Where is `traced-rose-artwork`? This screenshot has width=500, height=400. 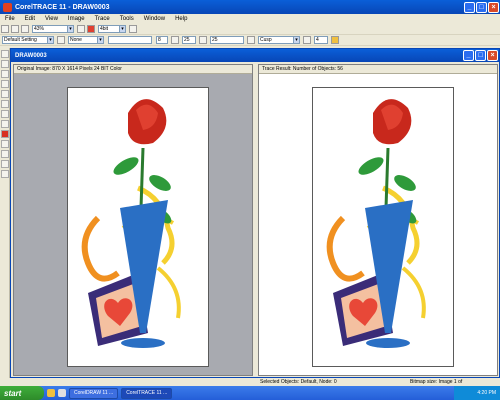 traced-rose-artwork is located at coordinates (376, 223).